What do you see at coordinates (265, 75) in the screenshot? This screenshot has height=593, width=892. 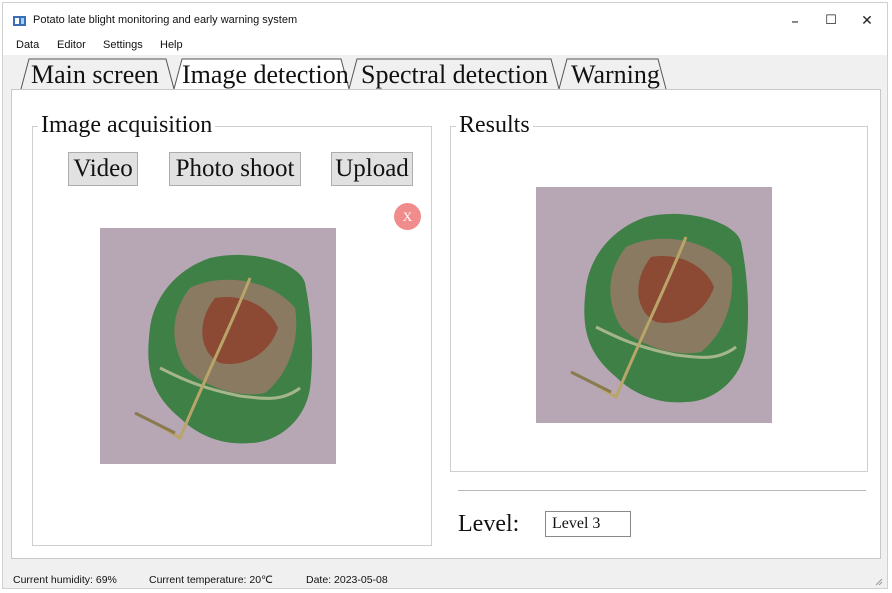 I see `tab-image-detection: Image detection` at bounding box center [265, 75].